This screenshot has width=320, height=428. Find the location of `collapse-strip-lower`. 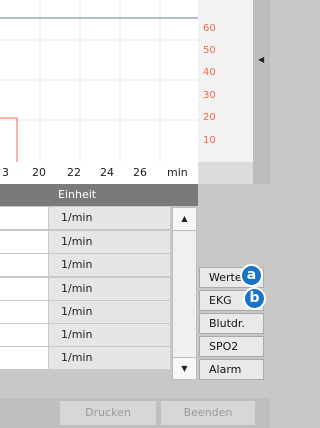

collapse-strip-lower is located at coordinates (261, 173).